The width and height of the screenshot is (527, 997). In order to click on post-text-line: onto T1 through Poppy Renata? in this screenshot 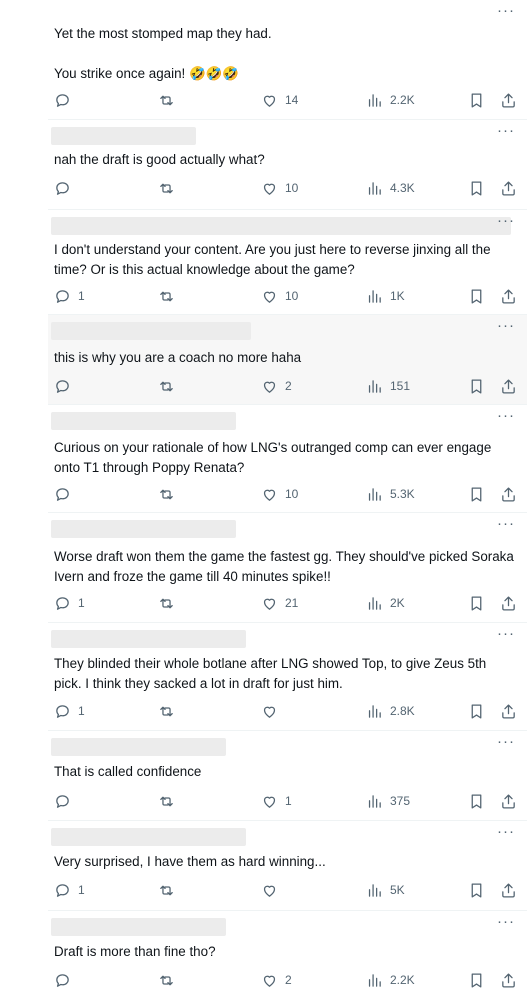, I will do `click(149, 467)`.